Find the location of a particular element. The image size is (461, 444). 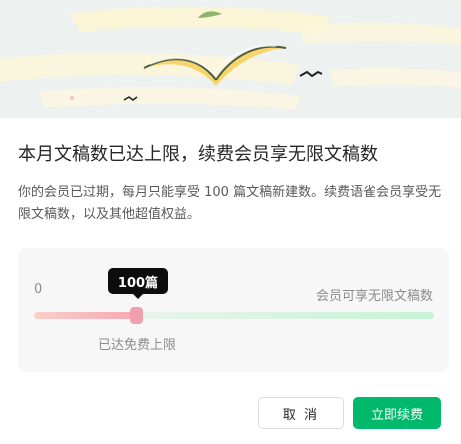

quota-status-label: 已达免费上限 is located at coordinates (137, 345).